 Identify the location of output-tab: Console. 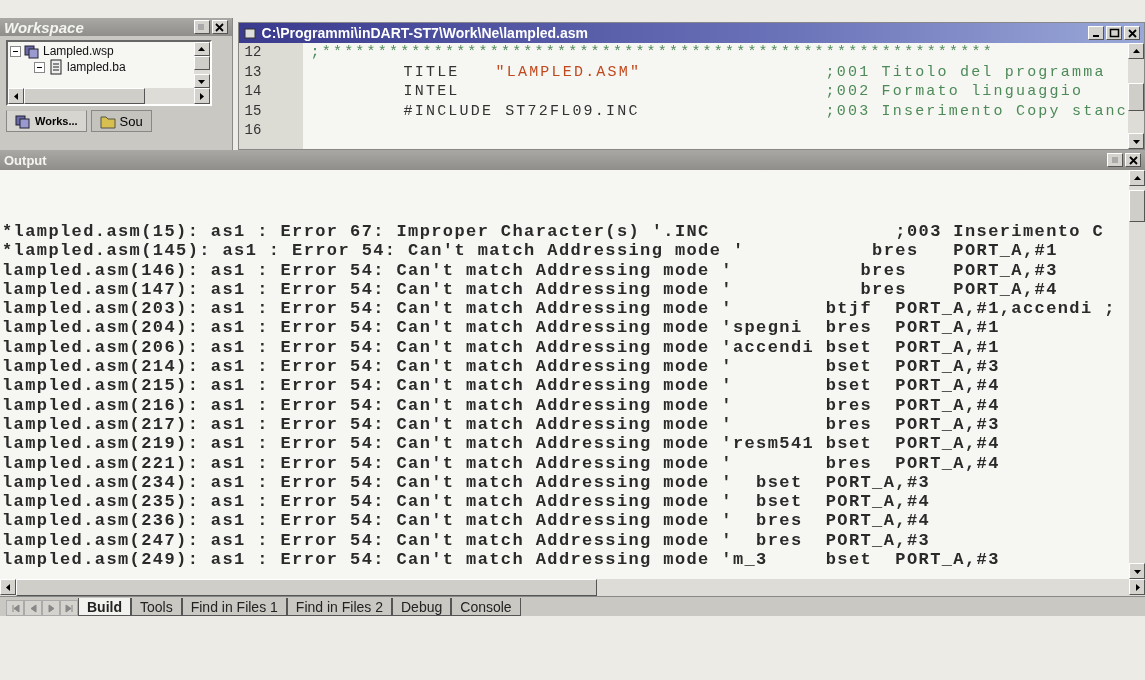
(486, 607).